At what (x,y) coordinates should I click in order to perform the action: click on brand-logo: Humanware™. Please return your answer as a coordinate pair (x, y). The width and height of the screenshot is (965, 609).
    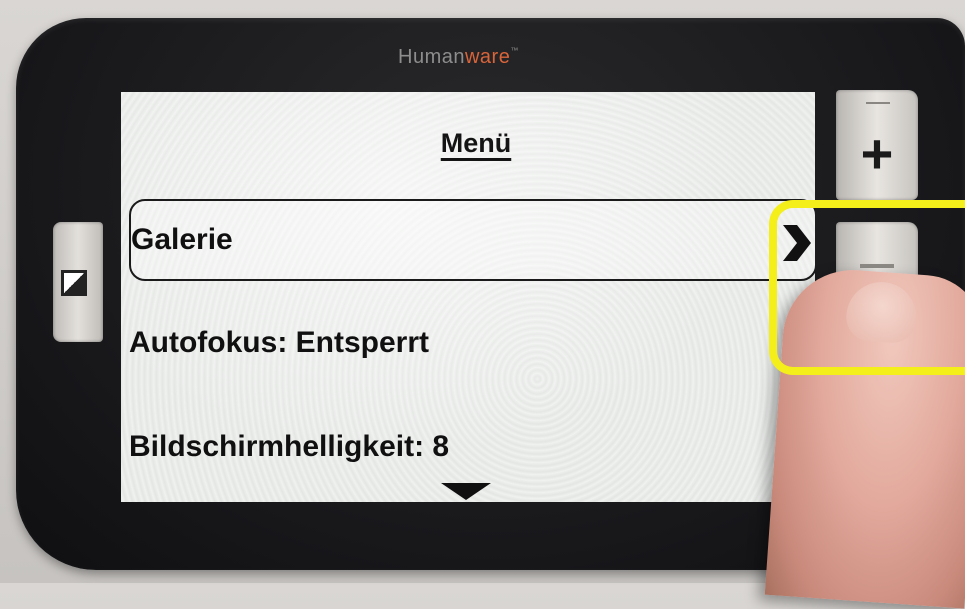
    Looking at the image, I should click on (458, 57).